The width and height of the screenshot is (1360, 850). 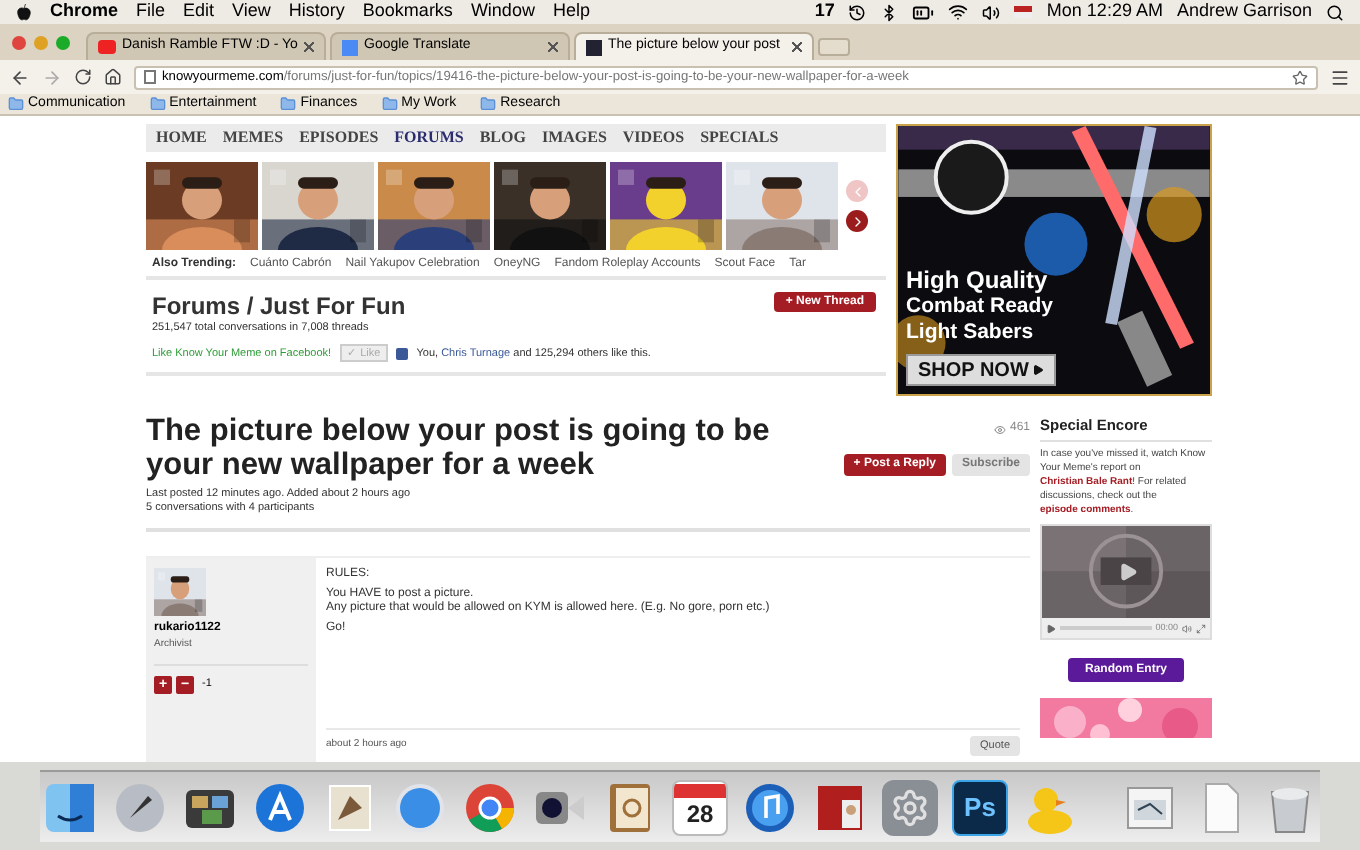 I want to click on eye-icon, so click(x=999, y=429).